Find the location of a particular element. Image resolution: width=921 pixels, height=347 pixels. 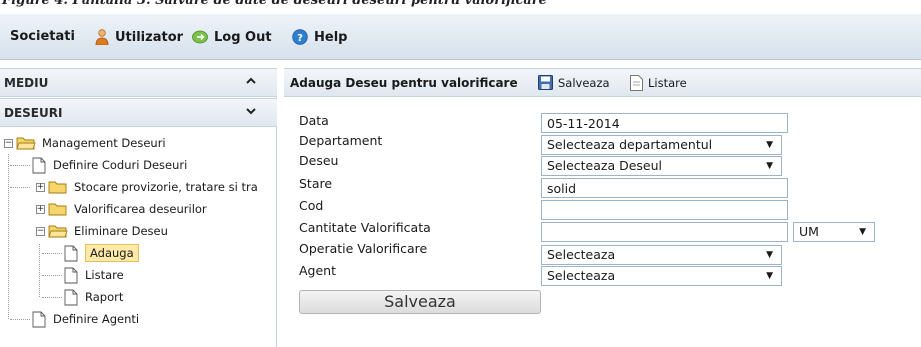

tree-item-valorificarea: + Valorificarea deseurilor is located at coordinates (121, 209).